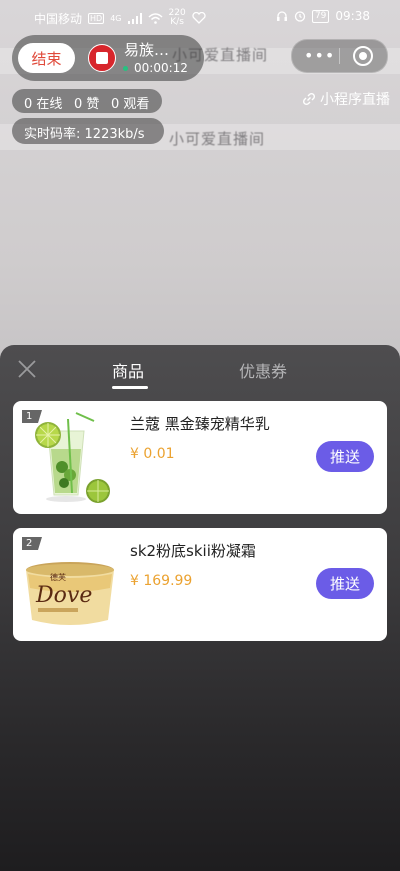 The image size is (400, 871). Describe the element at coordinates (87, 104) in the screenshot. I see `like-count: 0 赞` at that location.